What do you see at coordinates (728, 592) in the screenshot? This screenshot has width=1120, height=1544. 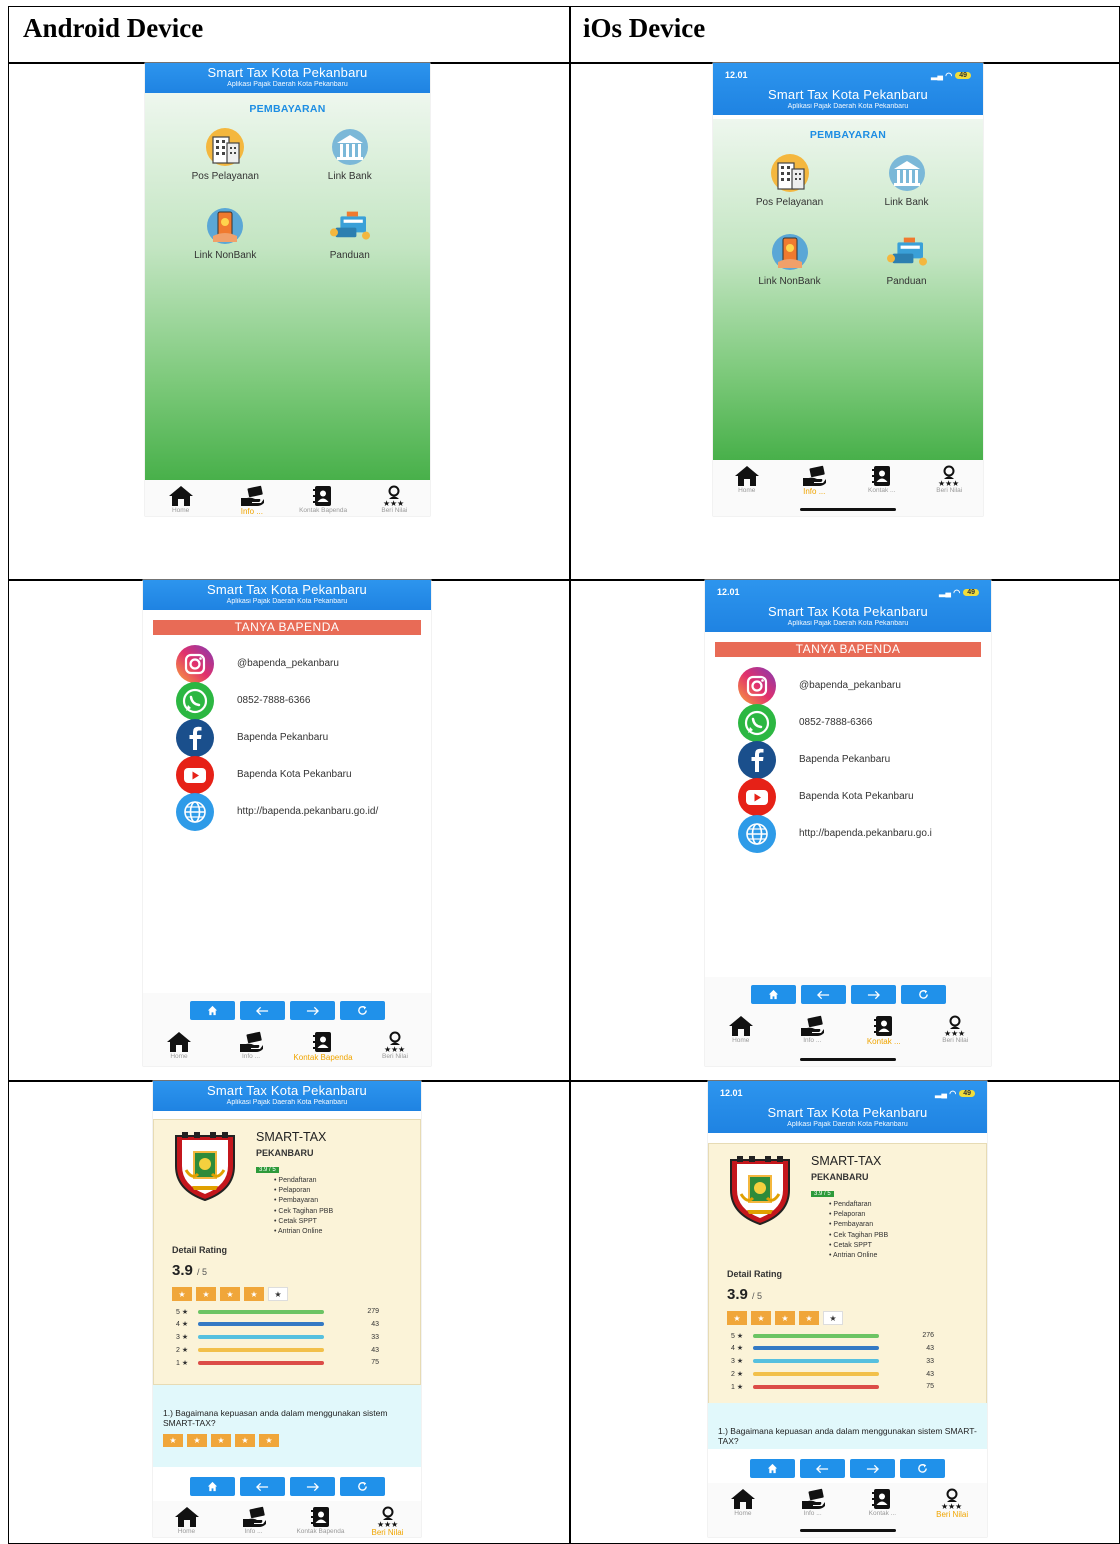 I see `status-time: 12.01` at bounding box center [728, 592].